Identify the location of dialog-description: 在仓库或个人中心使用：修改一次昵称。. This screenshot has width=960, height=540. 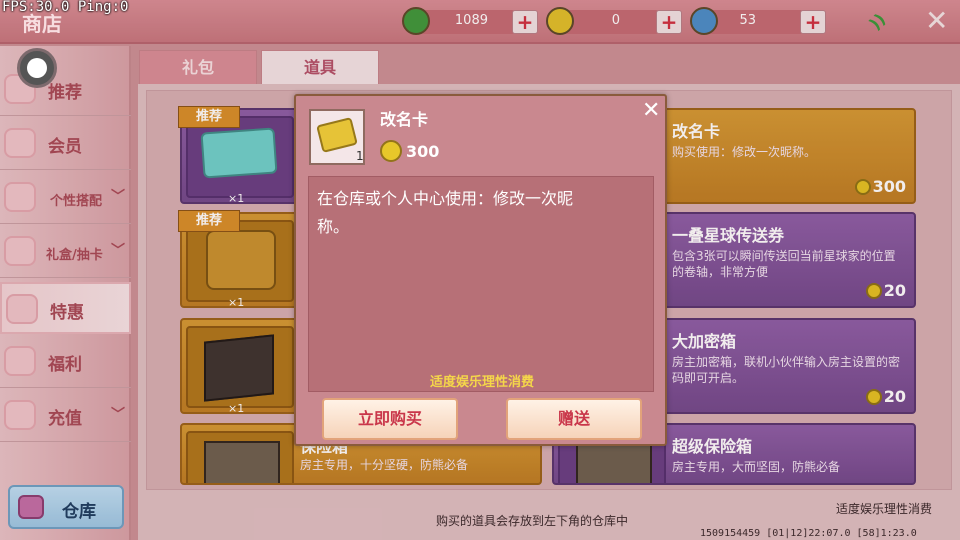
(445, 212).